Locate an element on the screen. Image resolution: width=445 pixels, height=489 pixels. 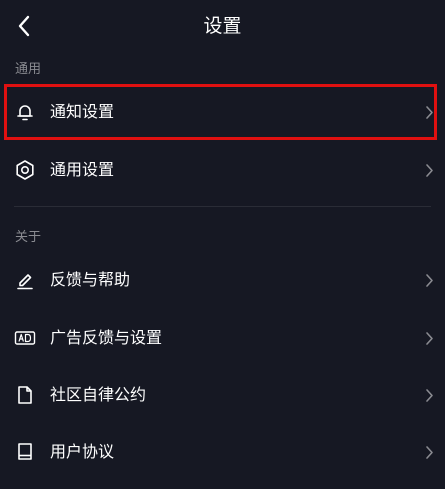
pencil-icon is located at coordinates (25, 280).